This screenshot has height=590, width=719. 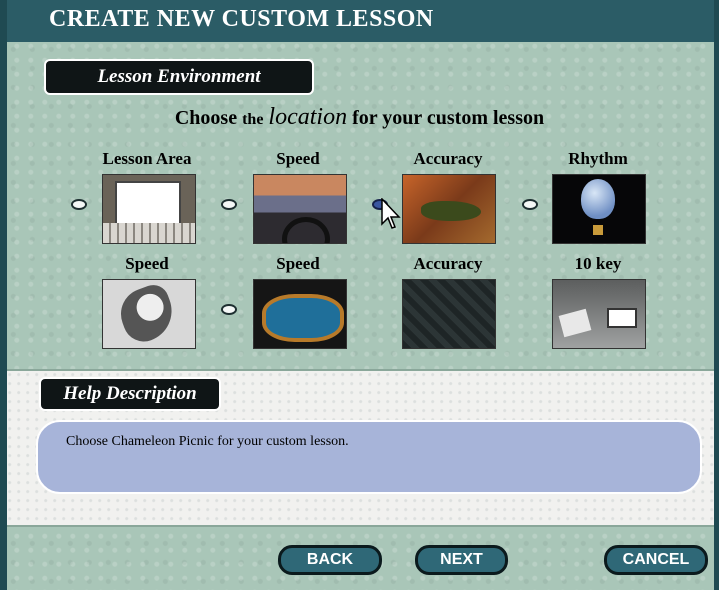 I want to click on mouse-cursor-icon, so click(x=391, y=213).